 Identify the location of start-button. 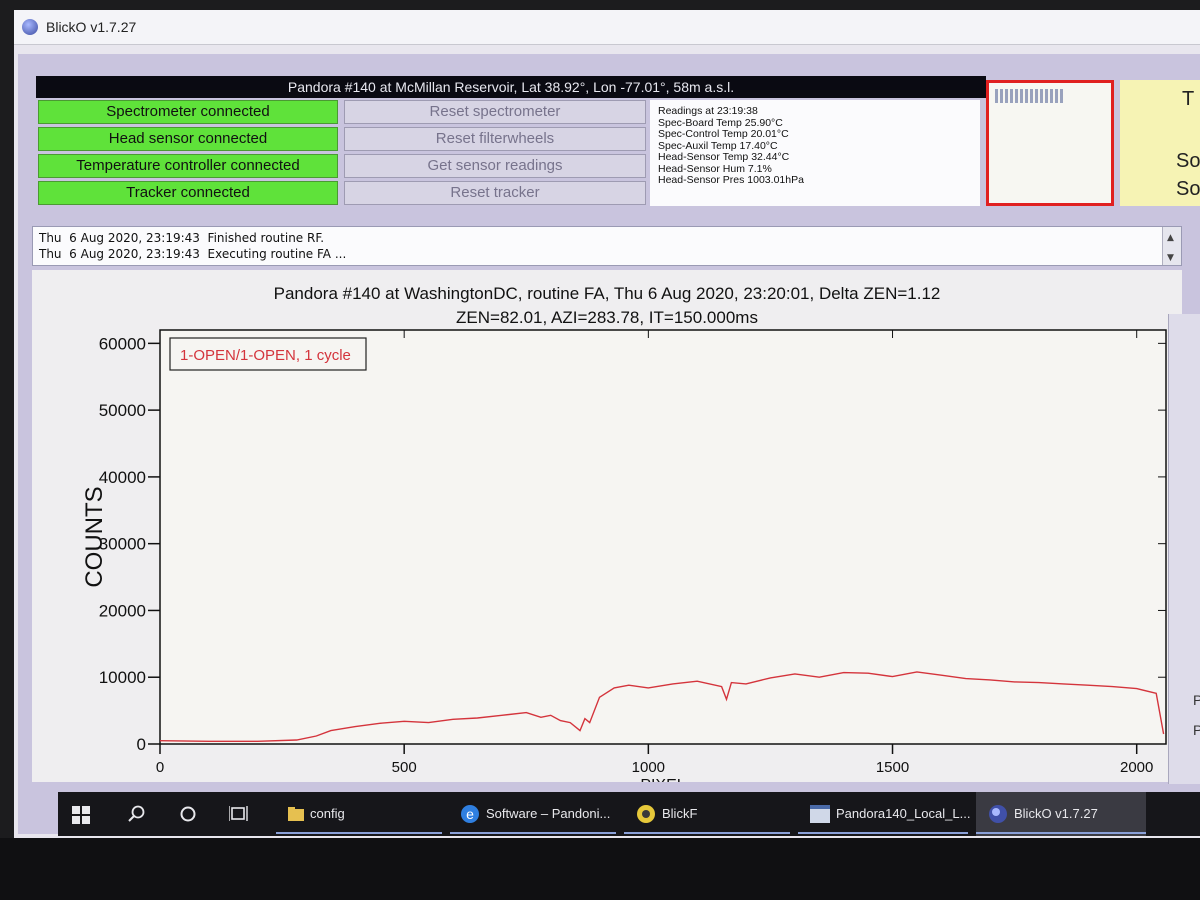
(83, 814).